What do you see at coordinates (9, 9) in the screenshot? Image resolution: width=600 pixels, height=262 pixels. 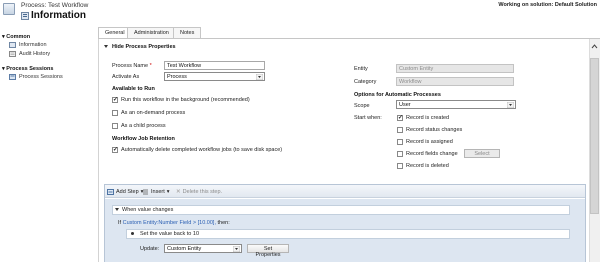 I see `process-icon` at bounding box center [9, 9].